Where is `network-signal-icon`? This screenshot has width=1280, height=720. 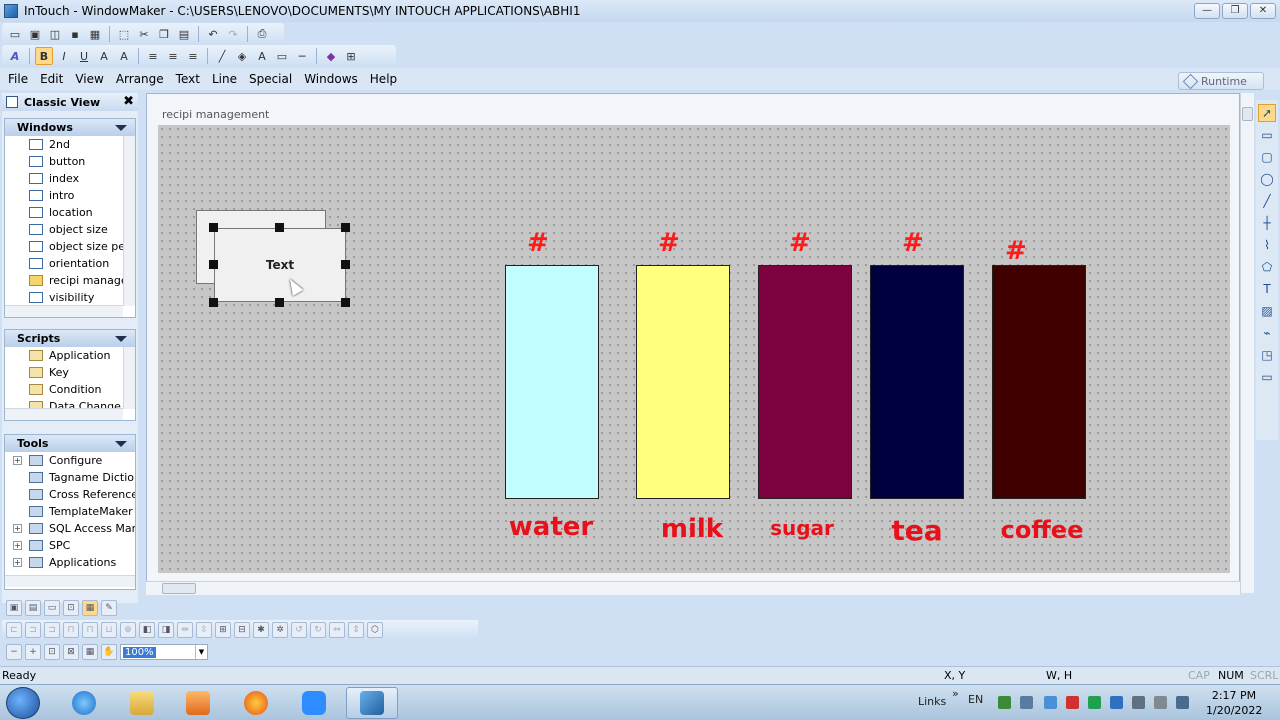 network-signal-icon is located at coordinates (1026, 702).